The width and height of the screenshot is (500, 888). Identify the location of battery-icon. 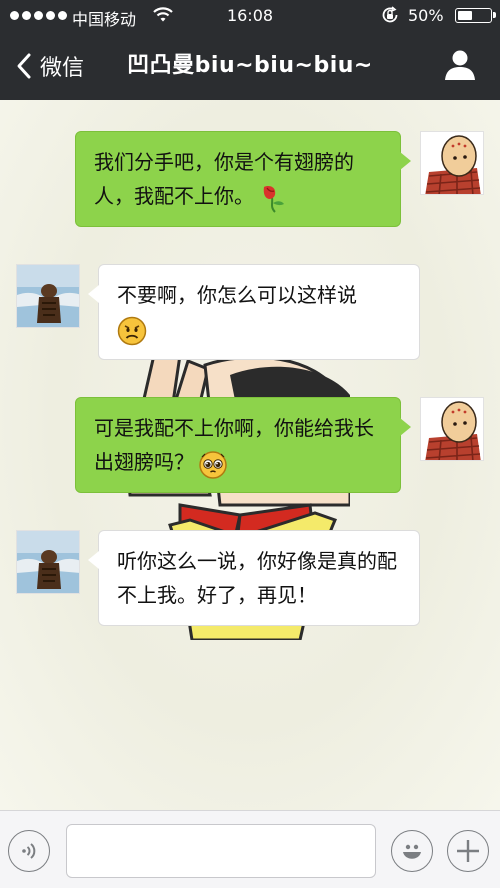
(475, 15).